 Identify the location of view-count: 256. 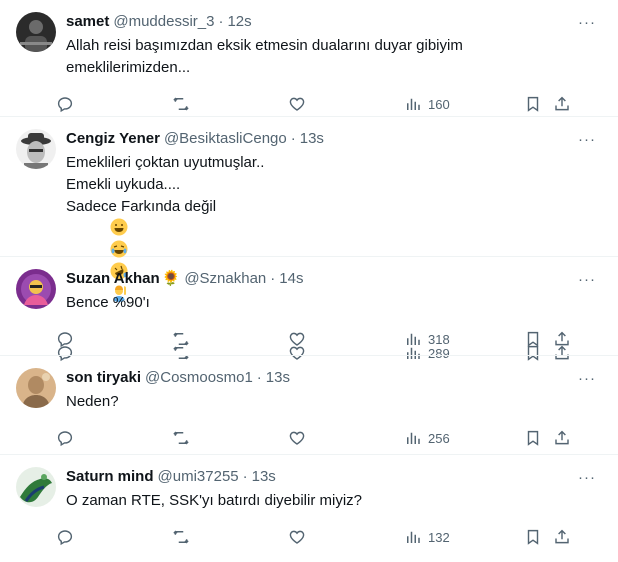
(439, 438).